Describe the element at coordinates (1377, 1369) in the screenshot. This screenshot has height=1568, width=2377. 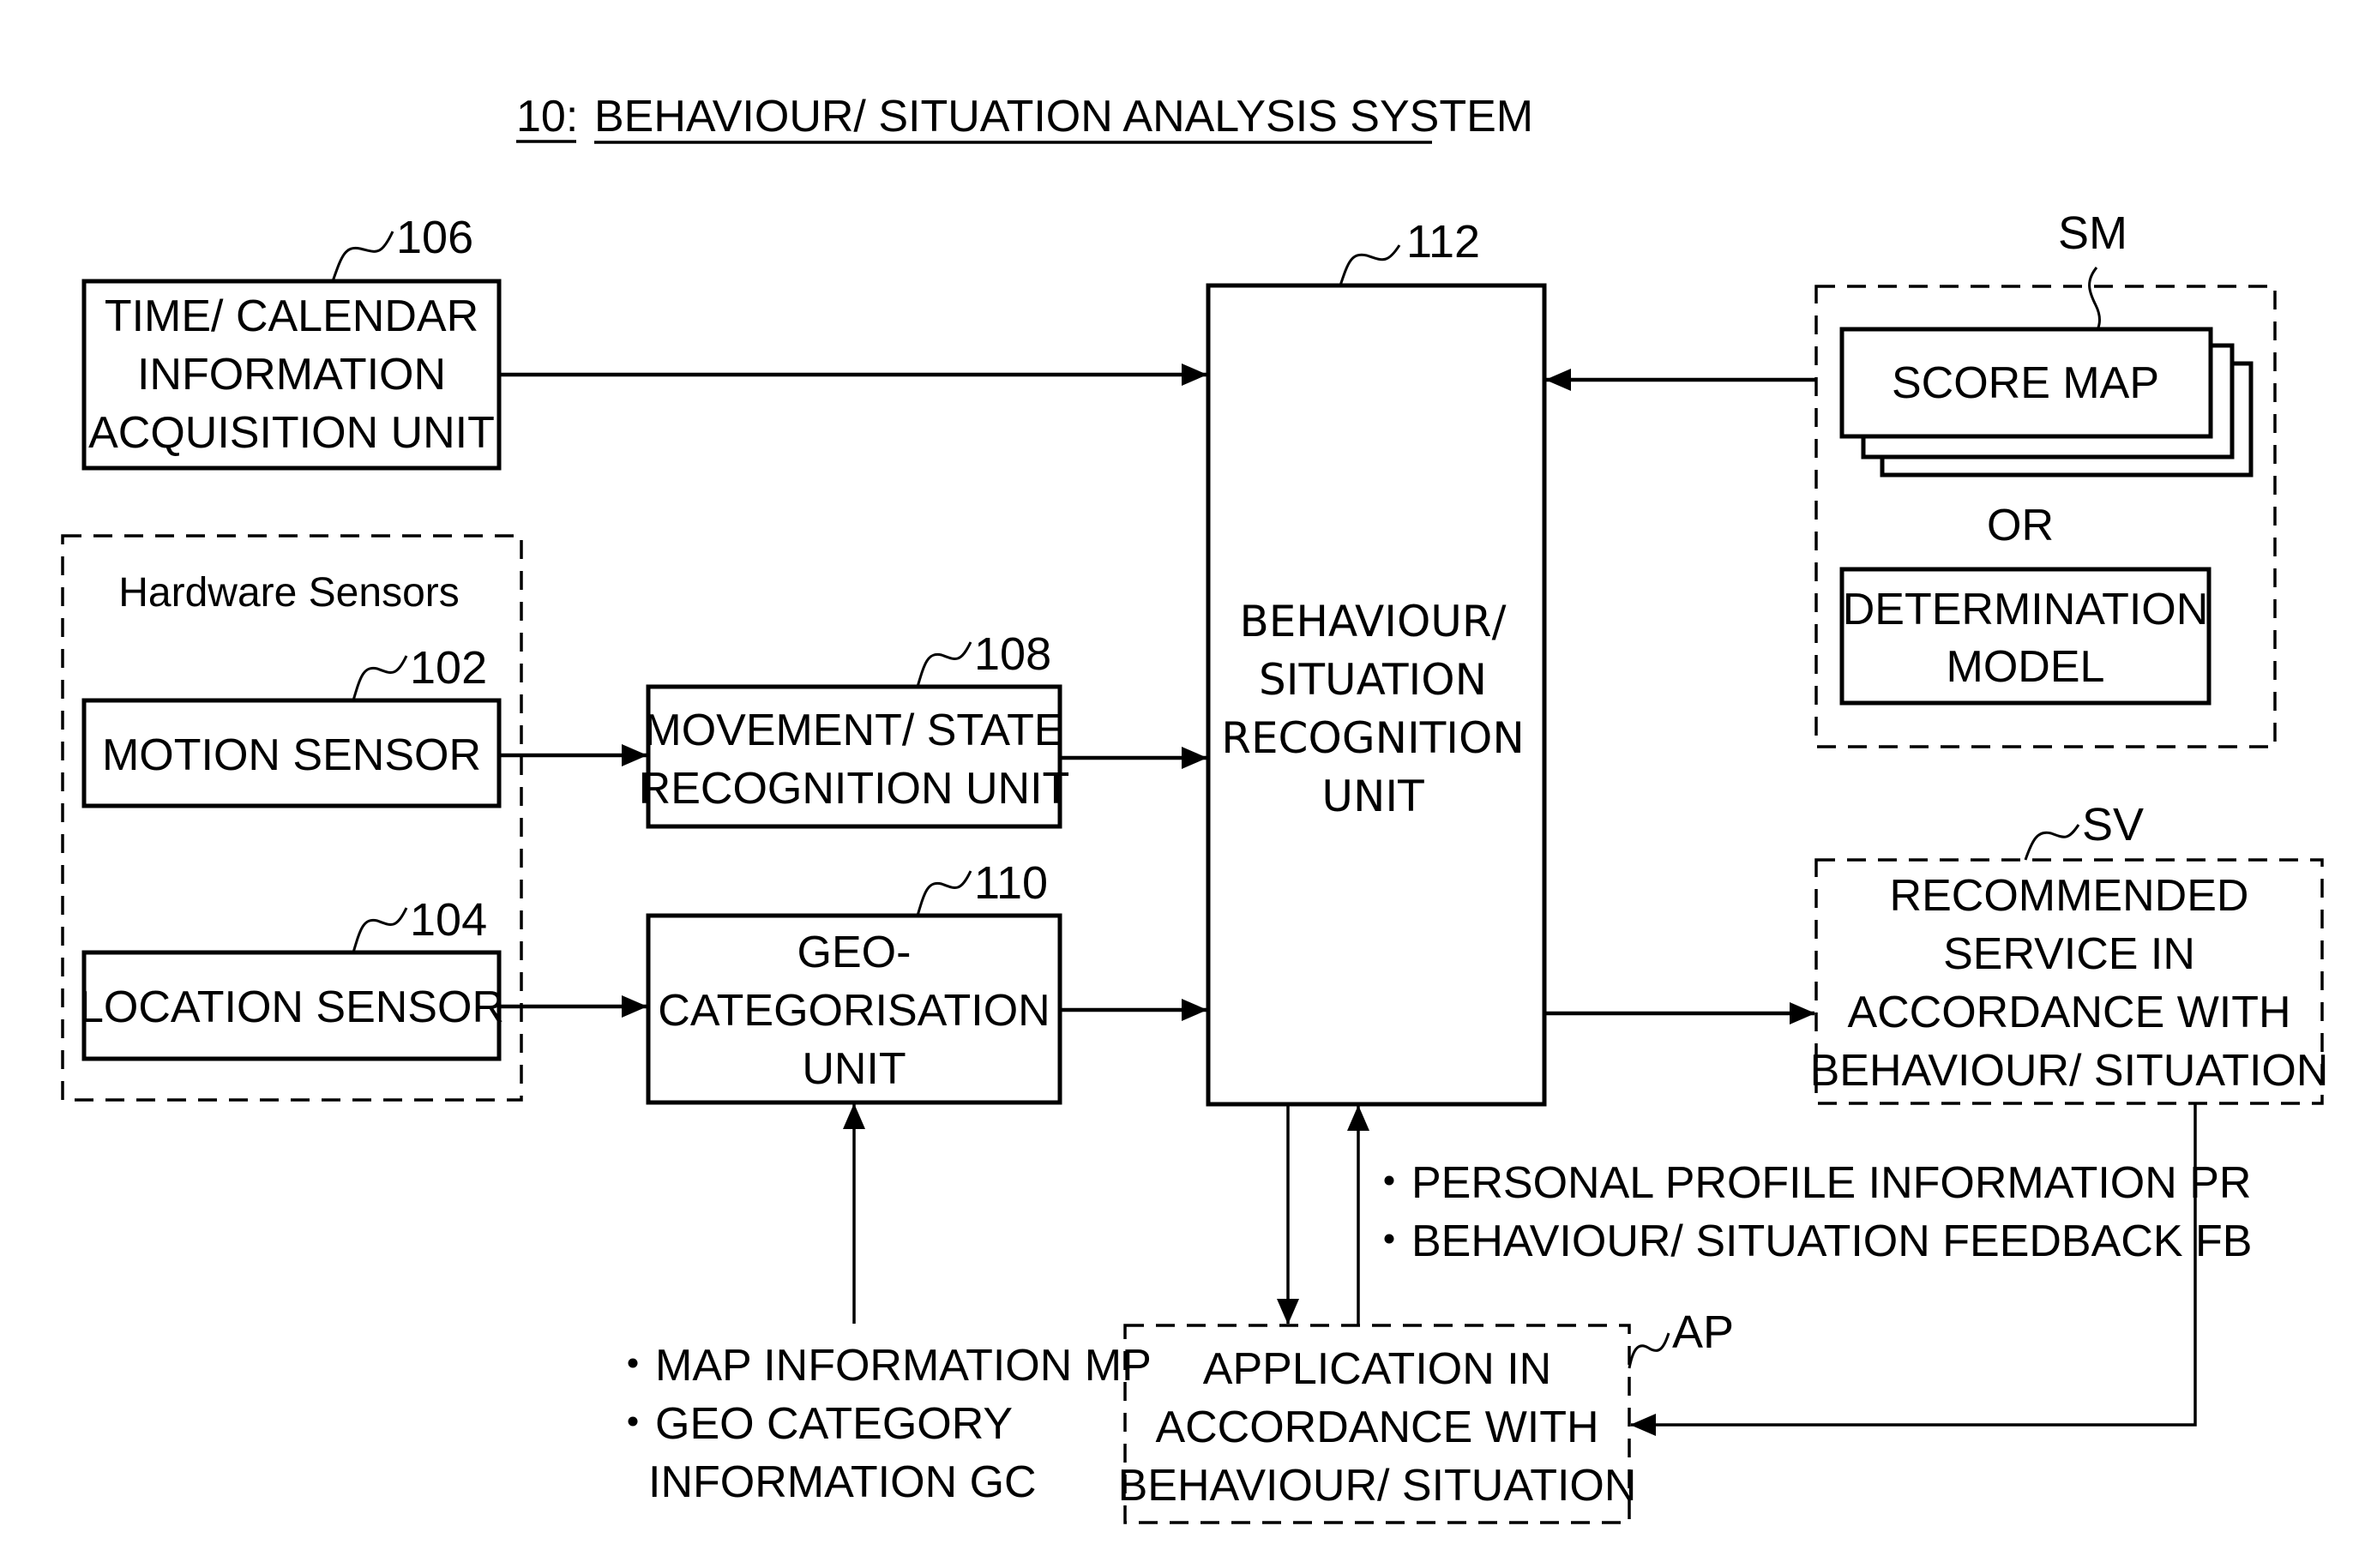
I see `application-line-1: APPLICATION IN` at that location.